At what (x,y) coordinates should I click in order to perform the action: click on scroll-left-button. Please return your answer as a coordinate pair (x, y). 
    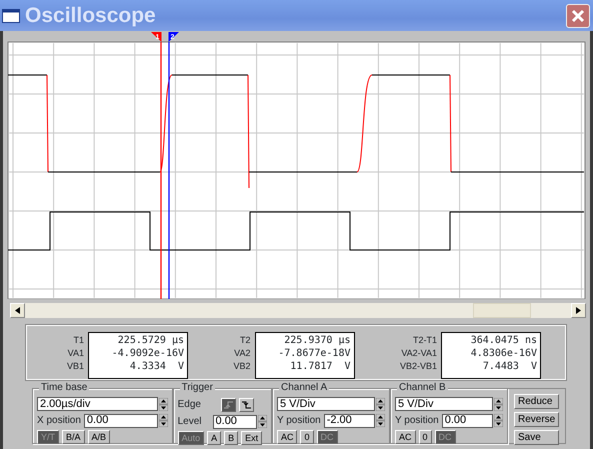
    Looking at the image, I should click on (17, 310).